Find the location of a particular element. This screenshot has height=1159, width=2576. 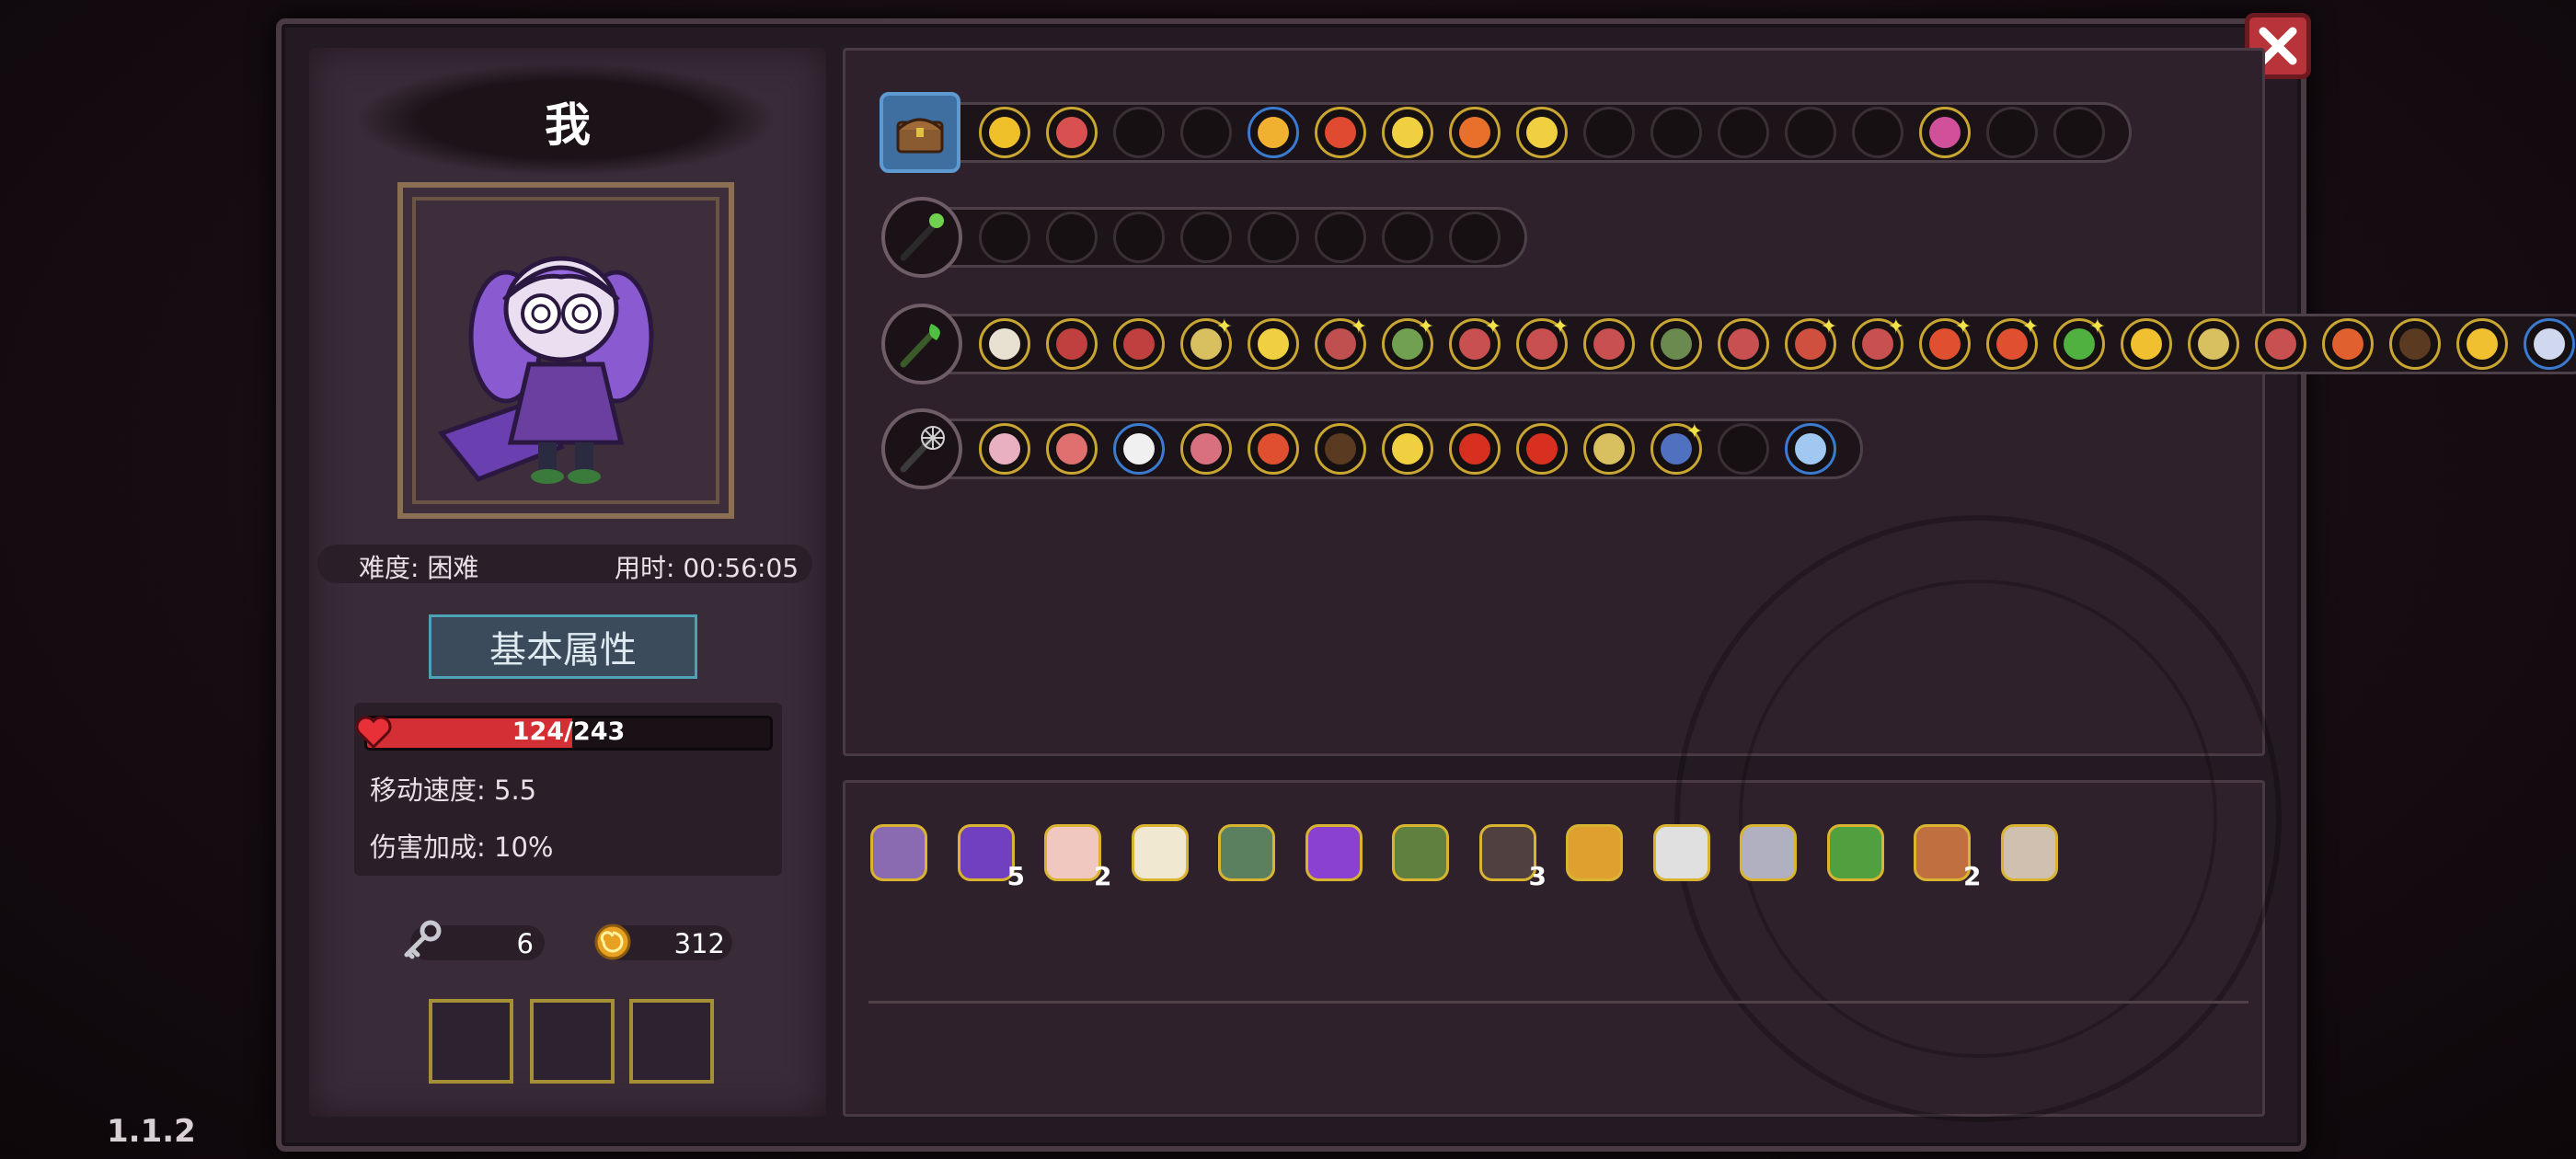

version-label: 1.1.2 is located at coordinates (151, 1131).